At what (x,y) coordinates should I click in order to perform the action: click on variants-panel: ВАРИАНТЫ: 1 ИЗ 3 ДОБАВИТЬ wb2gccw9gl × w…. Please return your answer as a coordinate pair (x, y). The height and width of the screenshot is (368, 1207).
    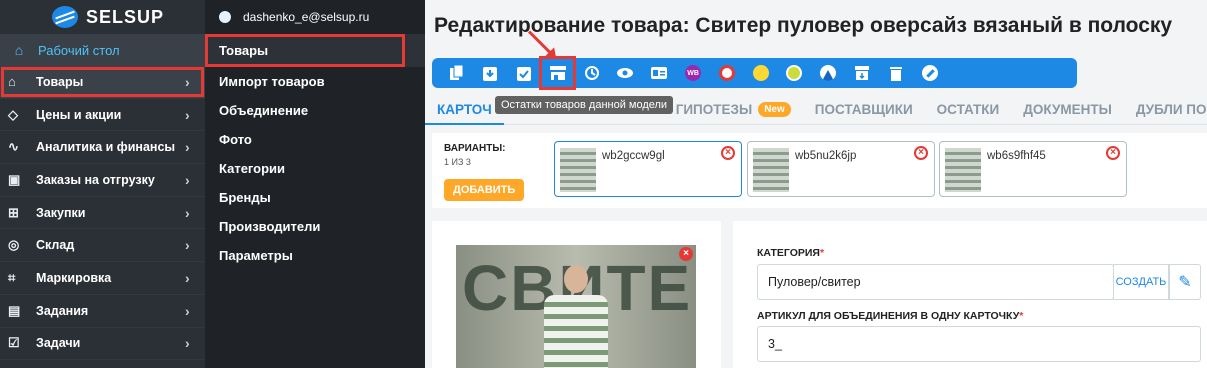
    Looking at the image, I should click on (819, 170).